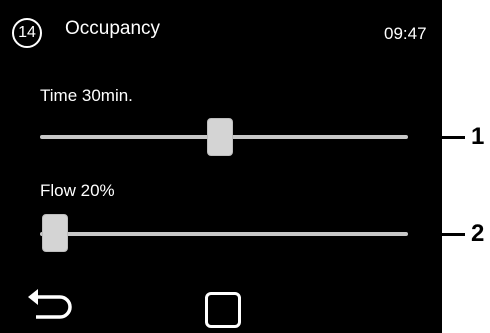  What do you see at coordinates (77, 190) in the screenshot?
I see `flow-slider-label: Flow 20%` at bounding box center [77, 190].